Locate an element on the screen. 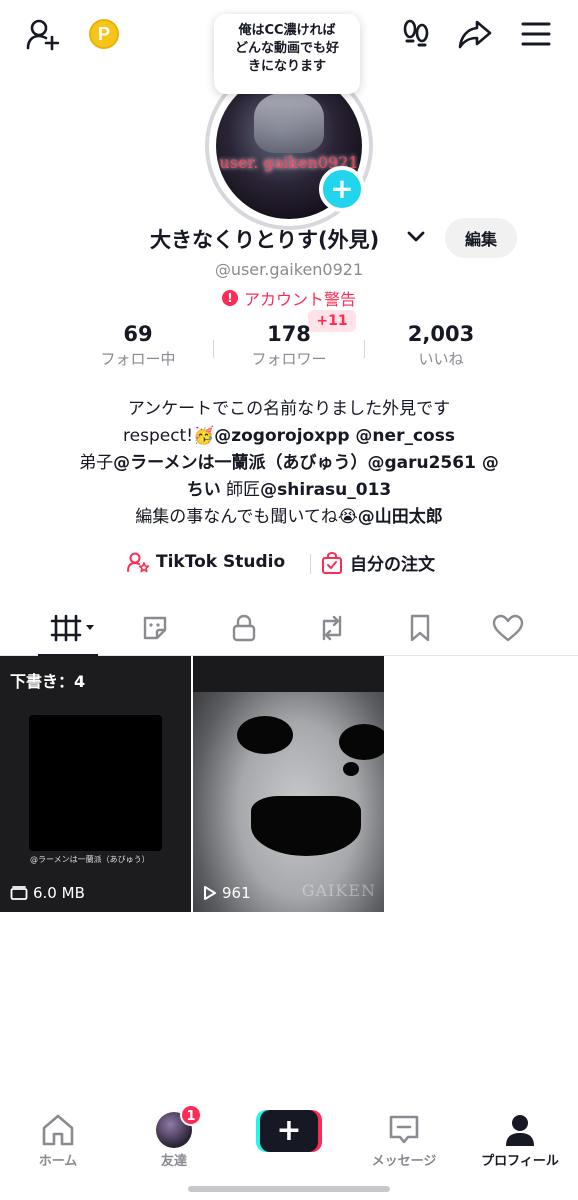 Image resolution: width=578 pixels, height=1200 pixels. account-warning-link: ! アカウント警告 is located at coordinates (289, 298).